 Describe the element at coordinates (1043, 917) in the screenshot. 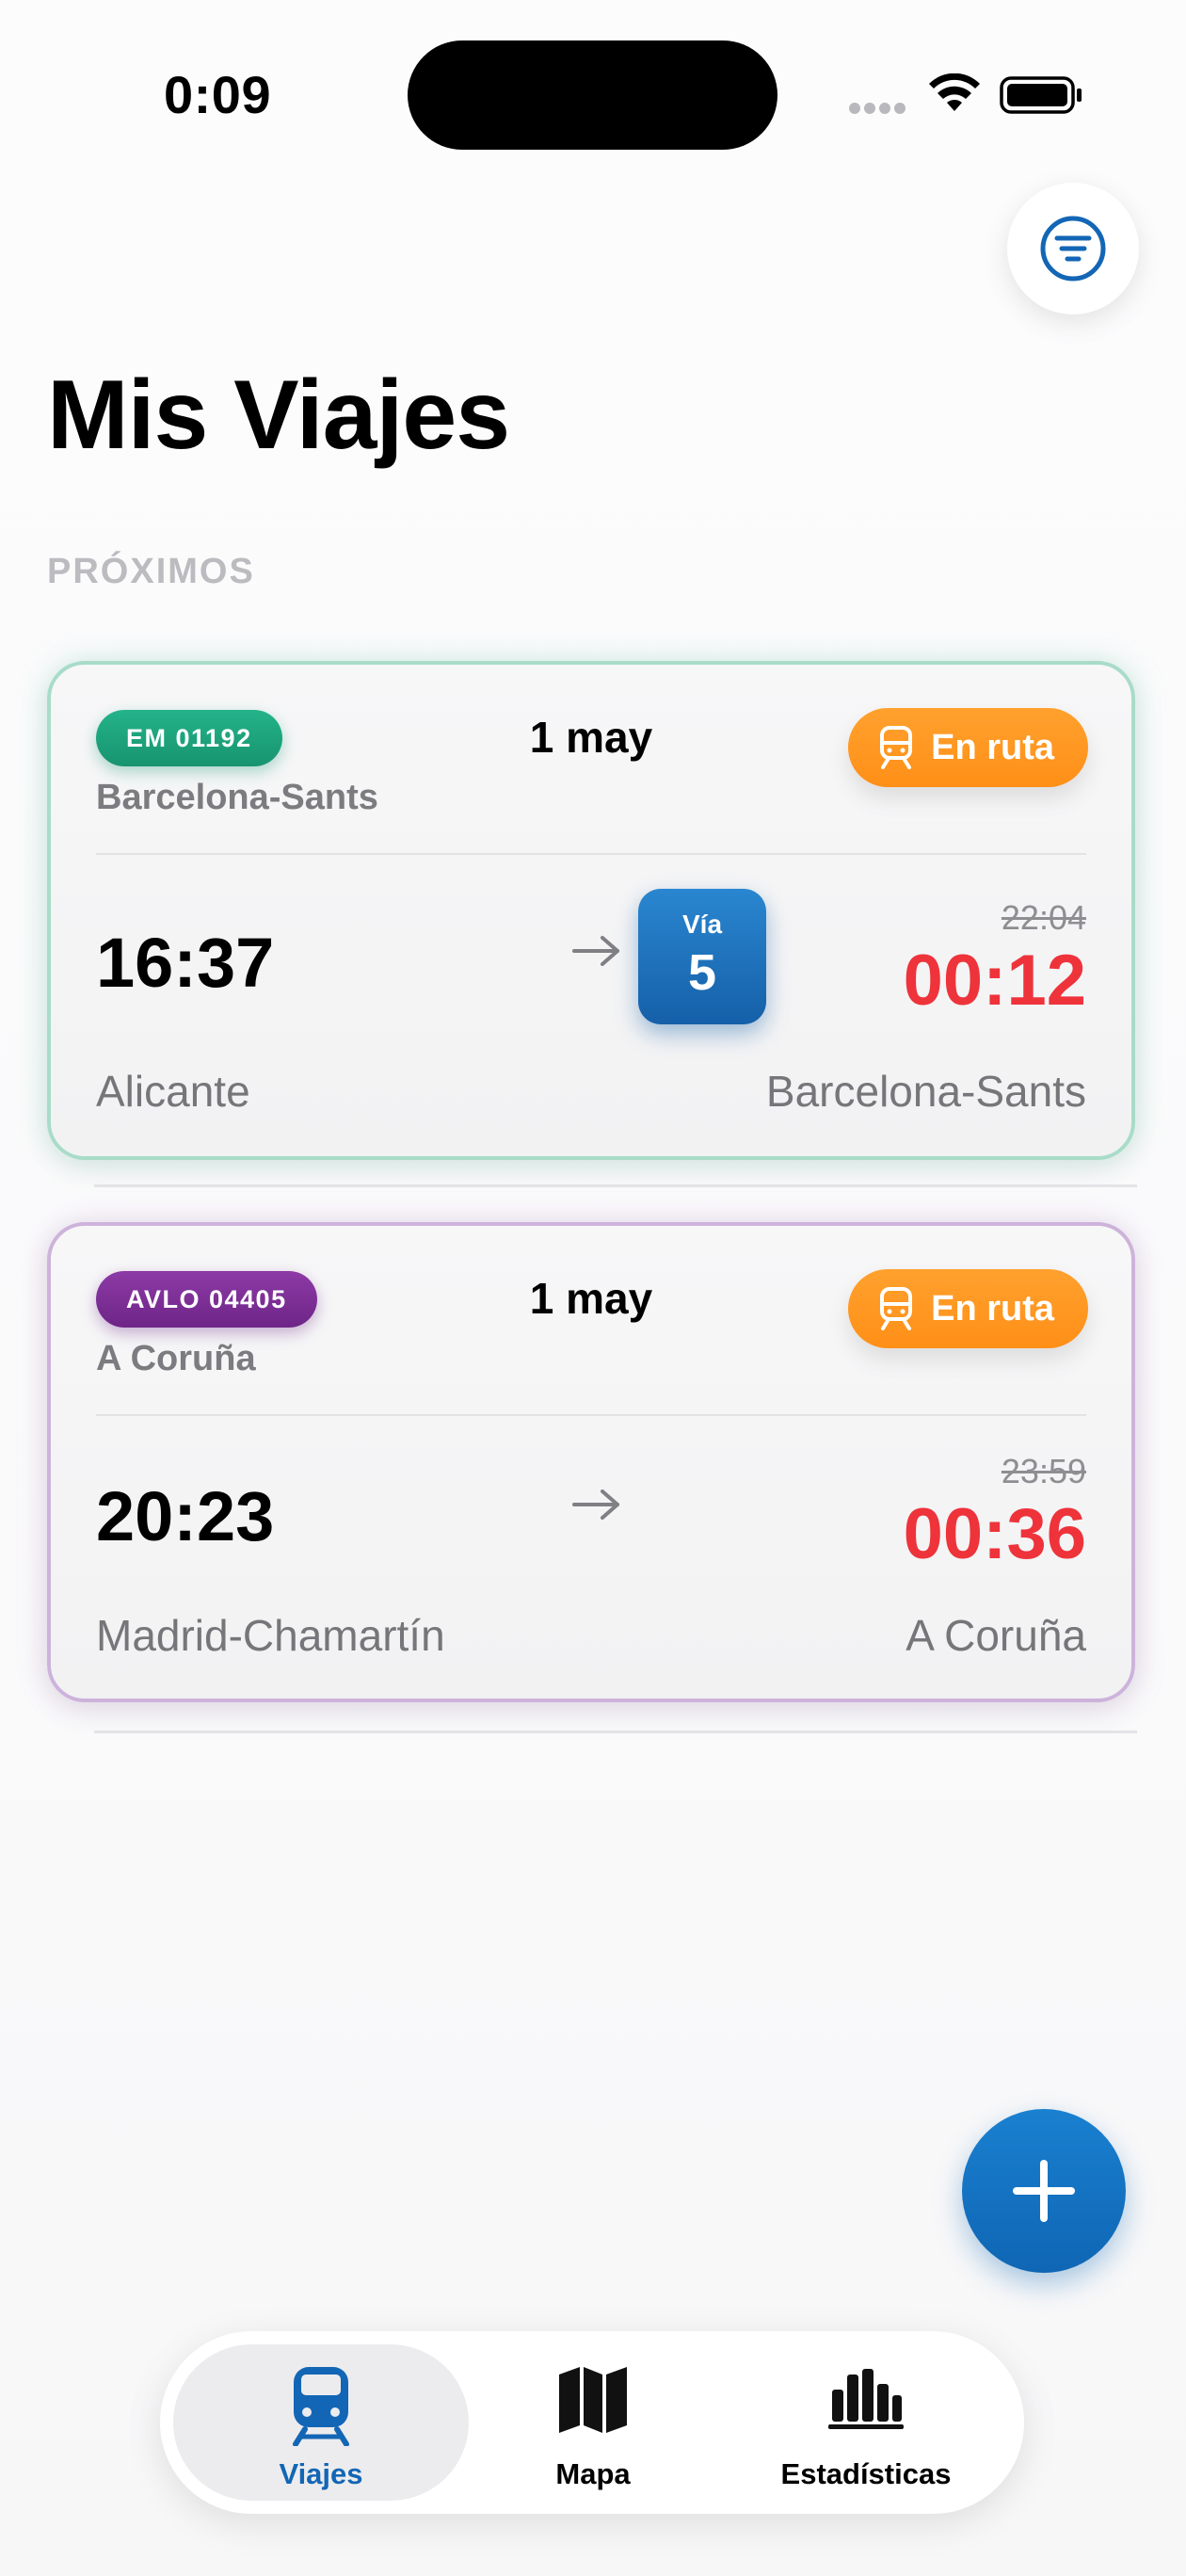

I see `scheduled-arrival-time: 22:04` at that location.